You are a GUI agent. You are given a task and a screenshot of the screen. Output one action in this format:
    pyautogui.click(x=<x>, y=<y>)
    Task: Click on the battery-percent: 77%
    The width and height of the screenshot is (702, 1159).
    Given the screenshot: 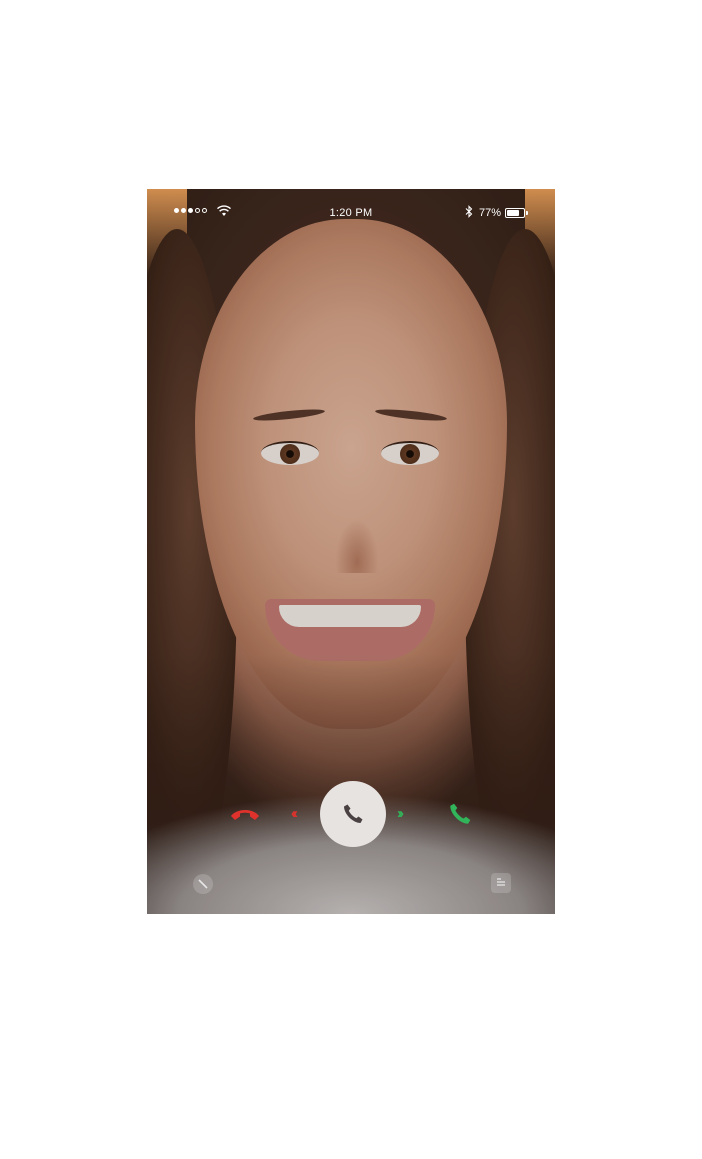 What is the action you would take?
    pyautogui.click(x=490, y=213)
    